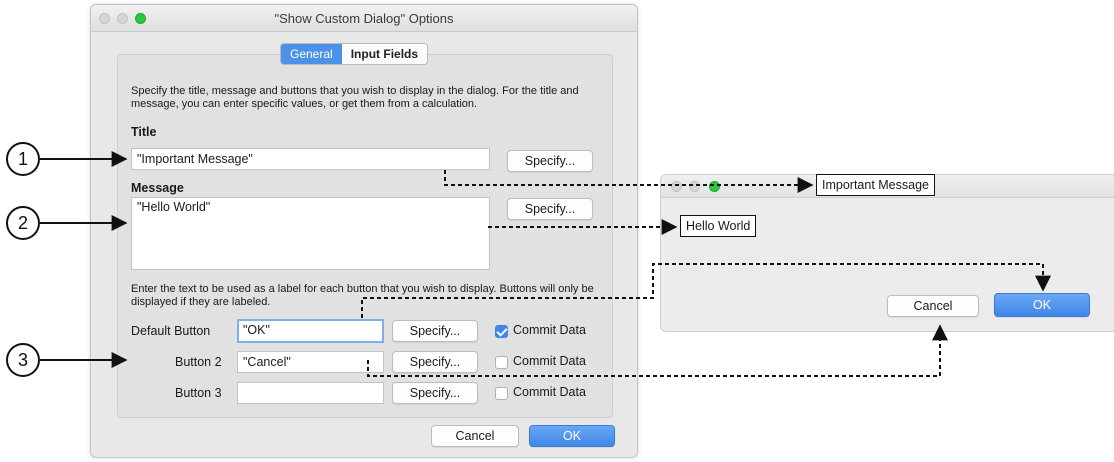 This screenshot has height=462, width=1114. Describe the element at coordinates (706, 290) in the screenshot. I see `ok-mapping-arrow` at that location.